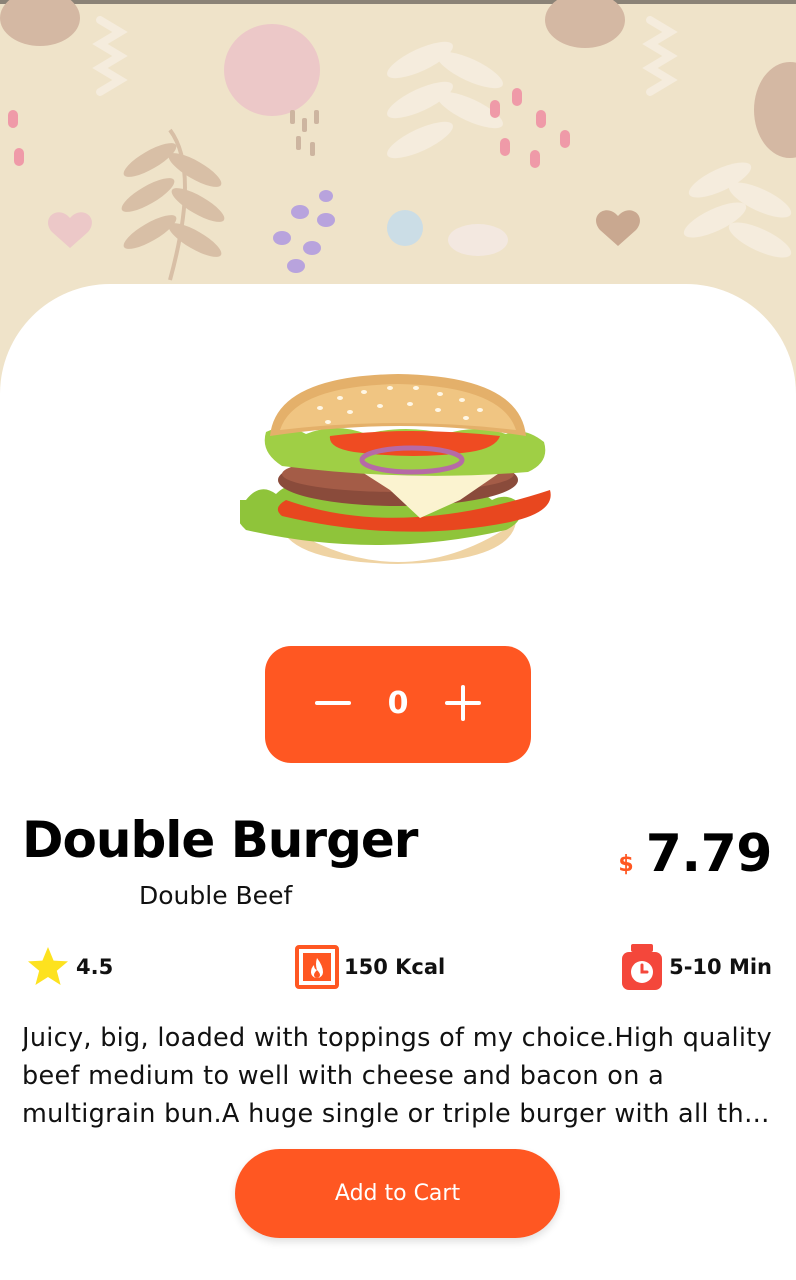 This screenshot has height=1280, width=796. What do you see at coordinates (317, 967) in the screenshot?
I see `fire-icon` at bounding box center [317, 967].